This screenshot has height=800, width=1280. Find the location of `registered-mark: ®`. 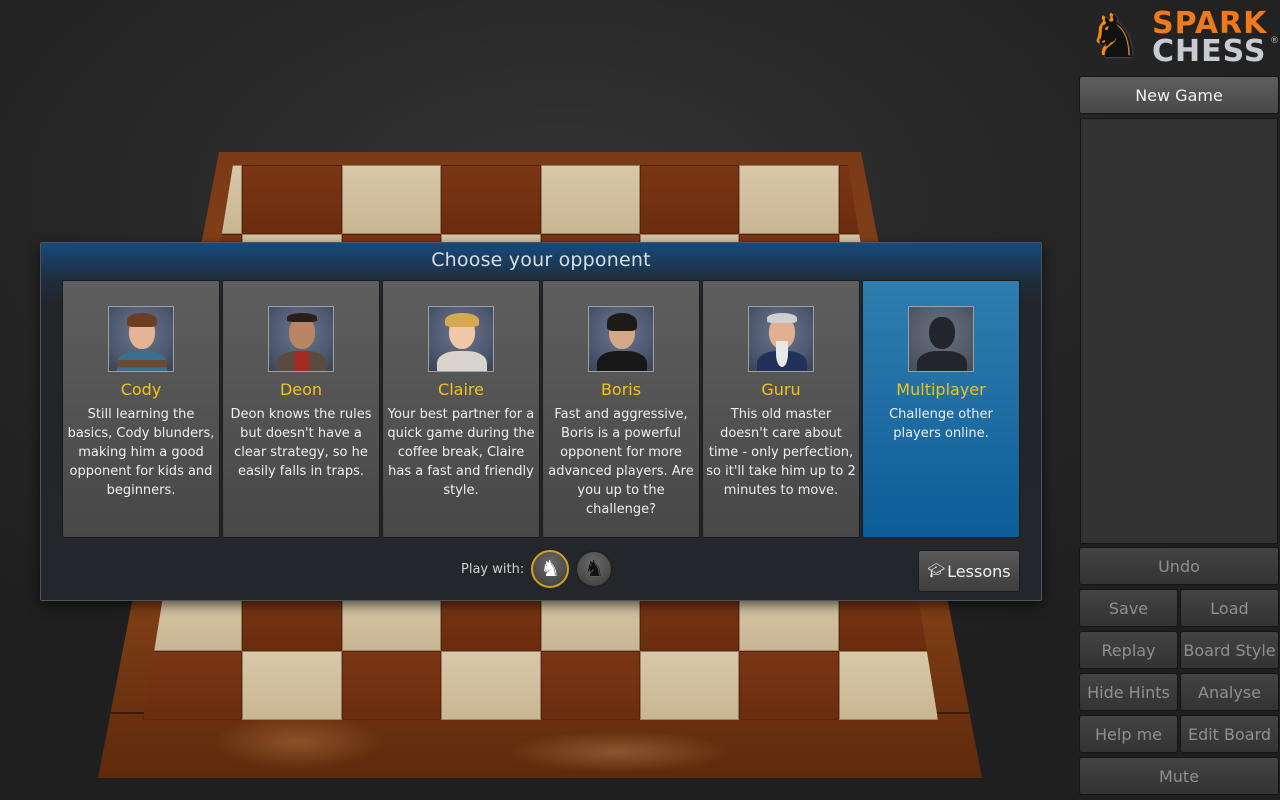

registered-mark: ® is located at coordinates (1274, 41).